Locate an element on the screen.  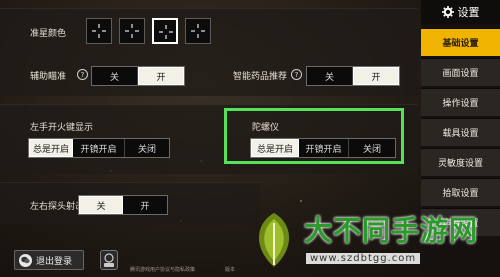
sidebar-item-6: 拾取设置 is located at coordinates (460, 192).